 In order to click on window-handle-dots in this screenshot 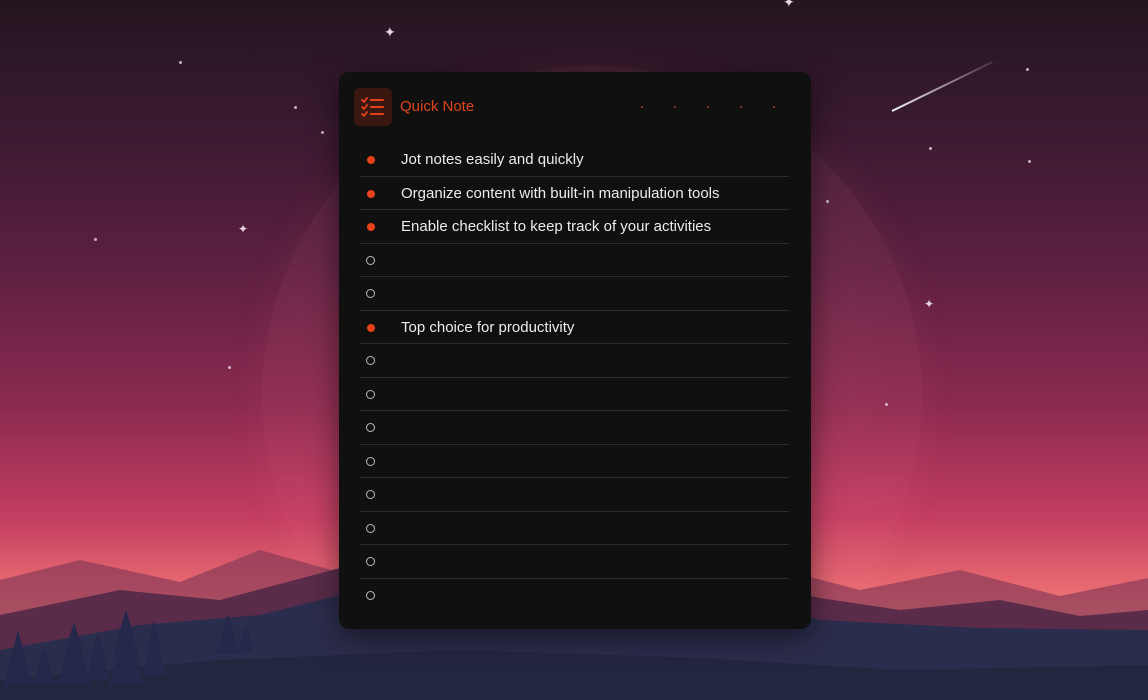, I will do `click(708, 107)`.